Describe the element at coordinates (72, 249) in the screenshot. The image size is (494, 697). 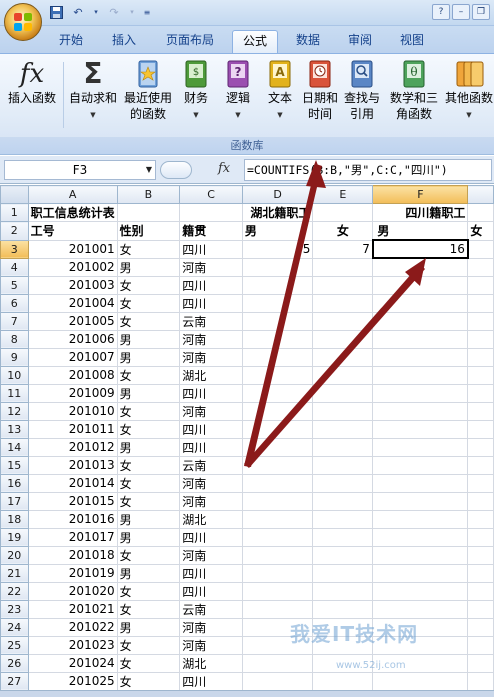
I see `cell-a: 201001` at that location.